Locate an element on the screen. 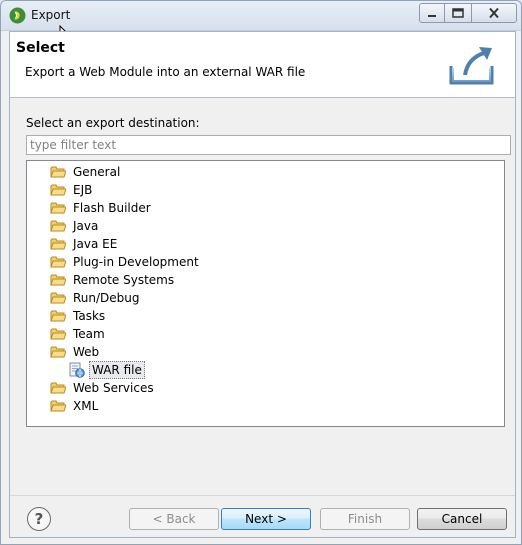 This screenshot has width=522, height=545. tree-item-label: EJB is located at coordinates (83, 190).